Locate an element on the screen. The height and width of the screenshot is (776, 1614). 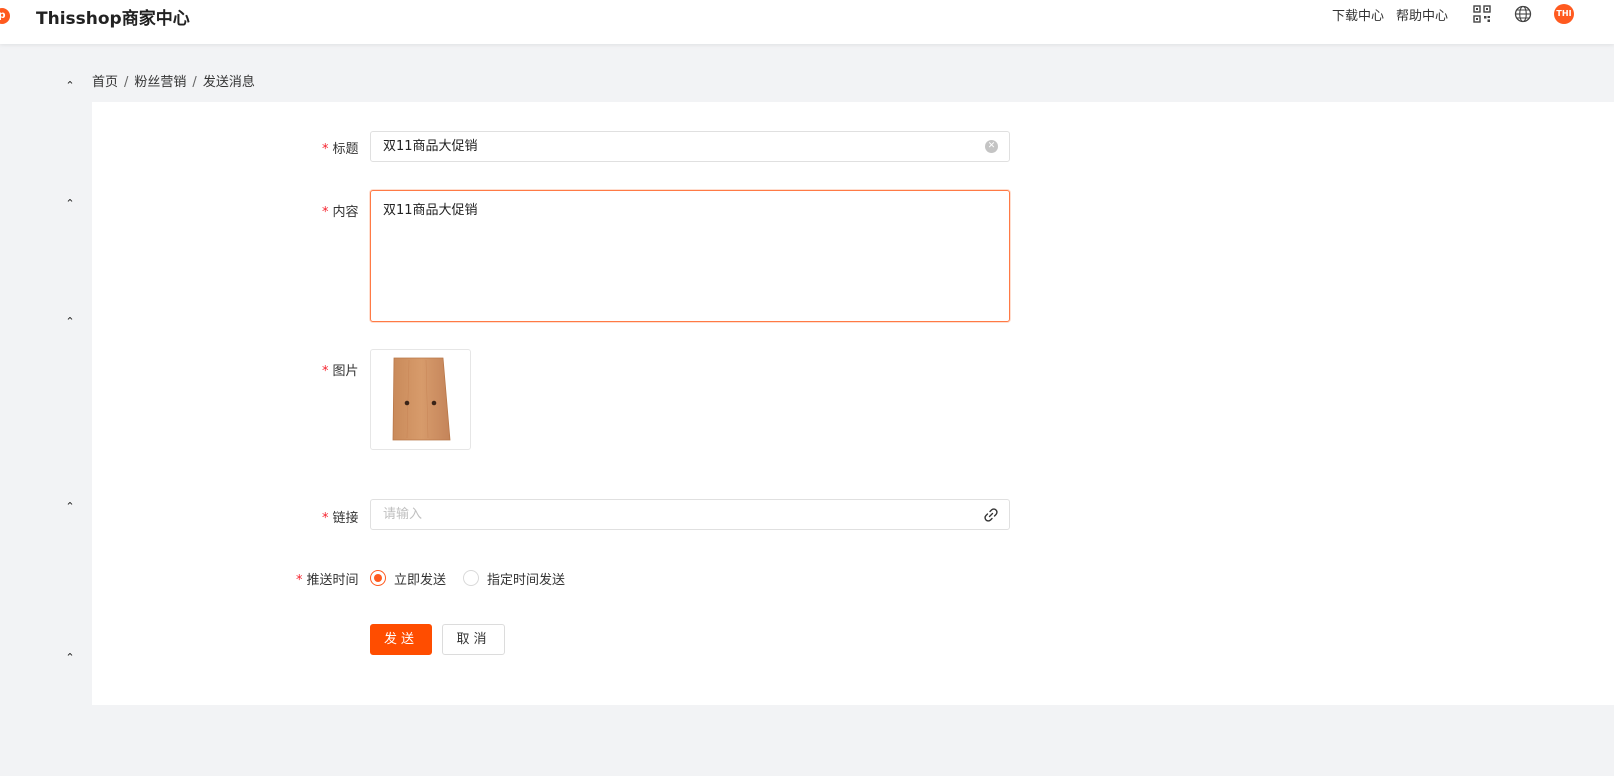
qrcode-icon is located at coordinates (1482, 14).